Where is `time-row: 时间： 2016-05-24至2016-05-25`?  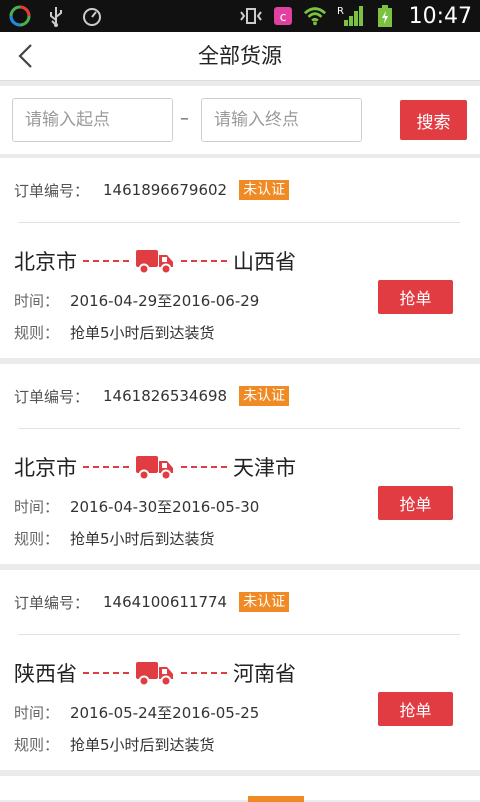 time-row: 时间： 2016-05-24至2016-05-25 is located at coordinates (136, 712).